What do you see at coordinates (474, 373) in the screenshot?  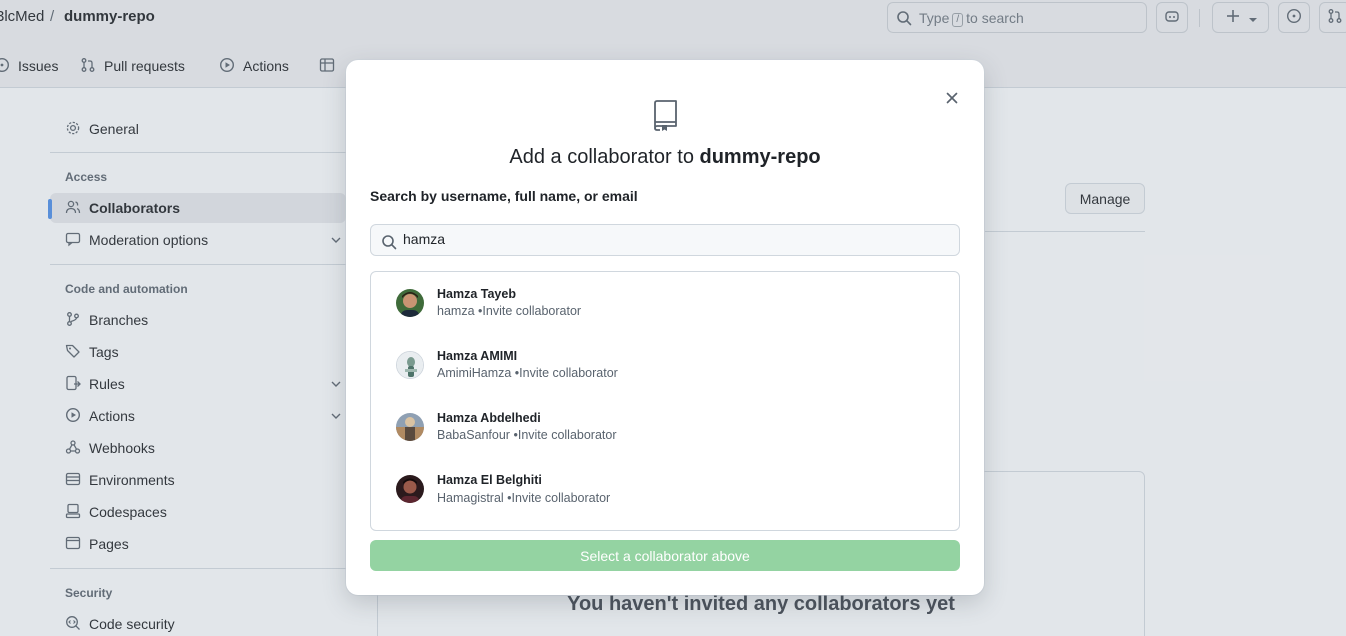 I see `result-login: AmimiHamza` at bounding box center [474, 373].